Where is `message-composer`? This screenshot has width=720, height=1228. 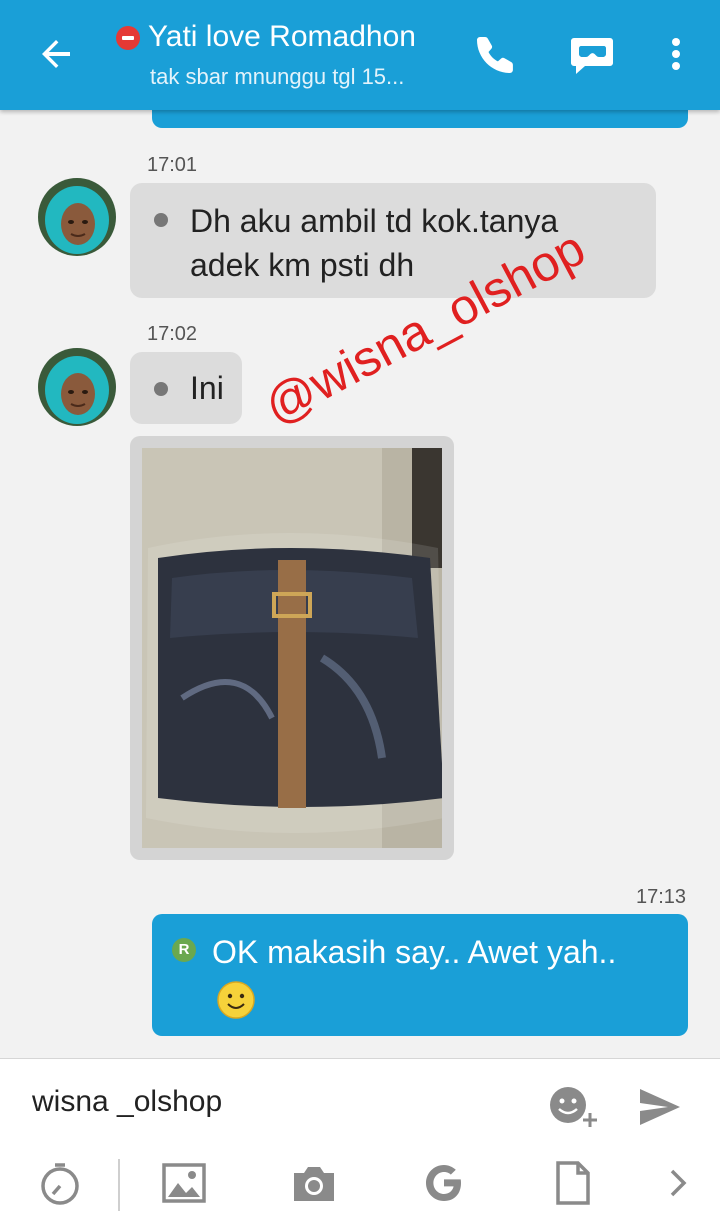 message-composer is located at coordinates (360, 1143).